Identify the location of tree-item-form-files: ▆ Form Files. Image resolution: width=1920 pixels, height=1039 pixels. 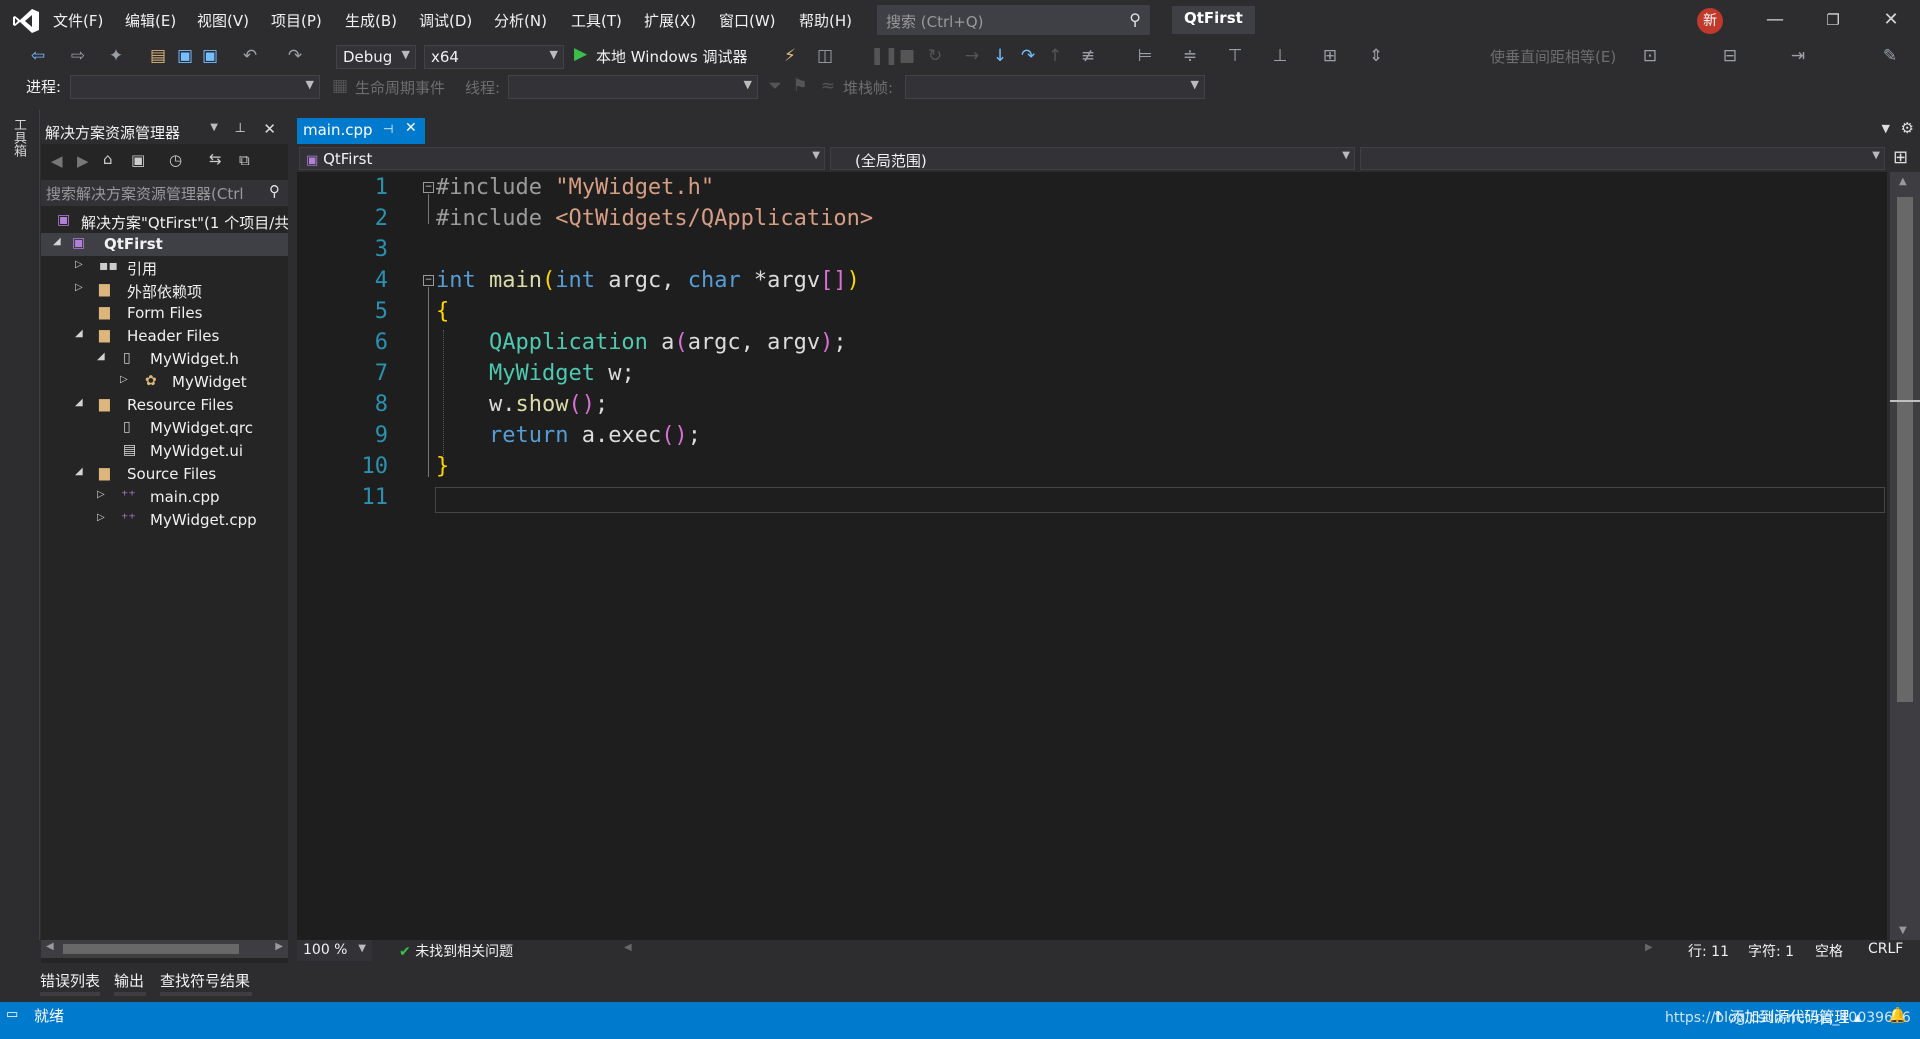
(164, 313).